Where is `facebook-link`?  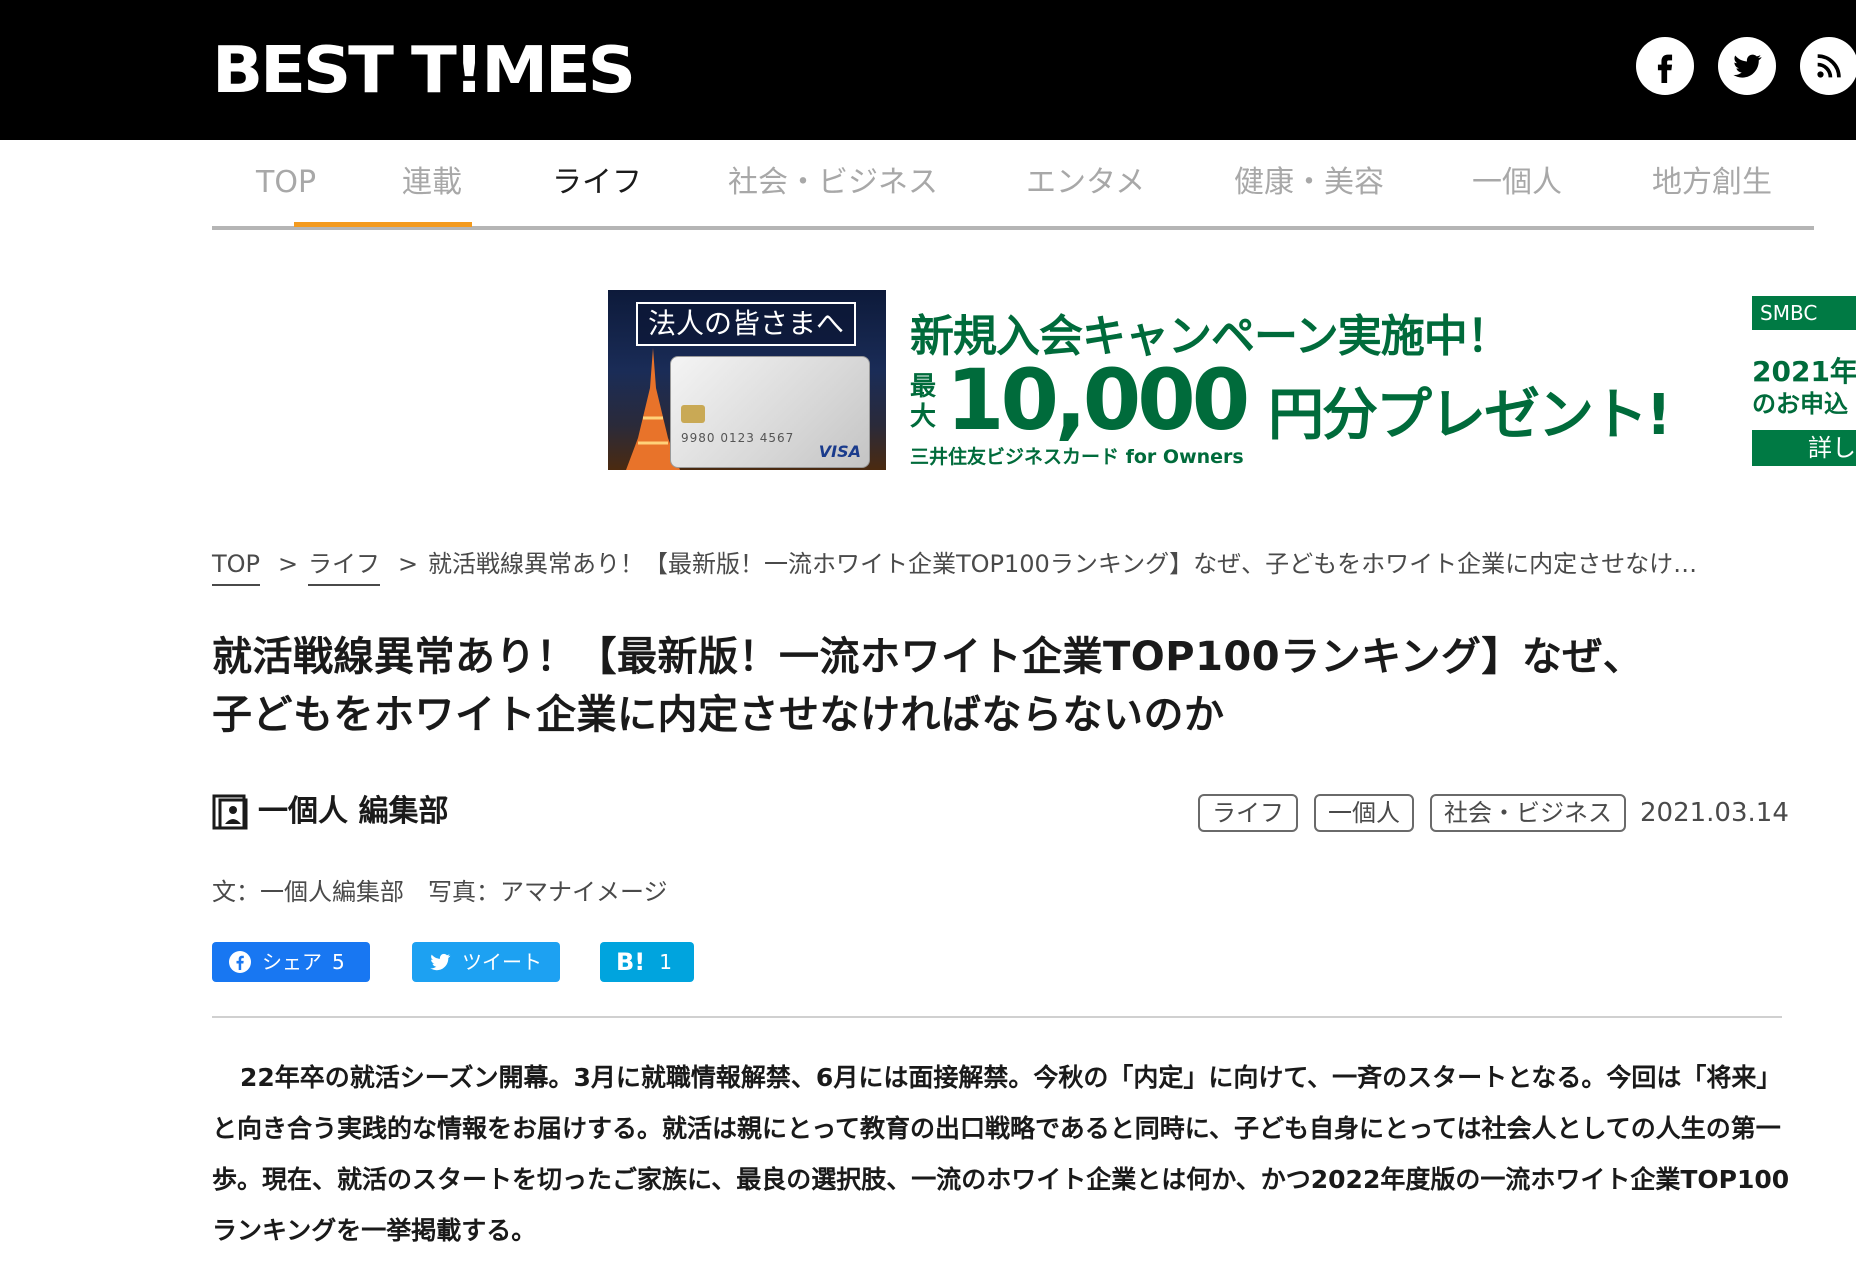 facebook-link is located at coordinates (1665, 66).